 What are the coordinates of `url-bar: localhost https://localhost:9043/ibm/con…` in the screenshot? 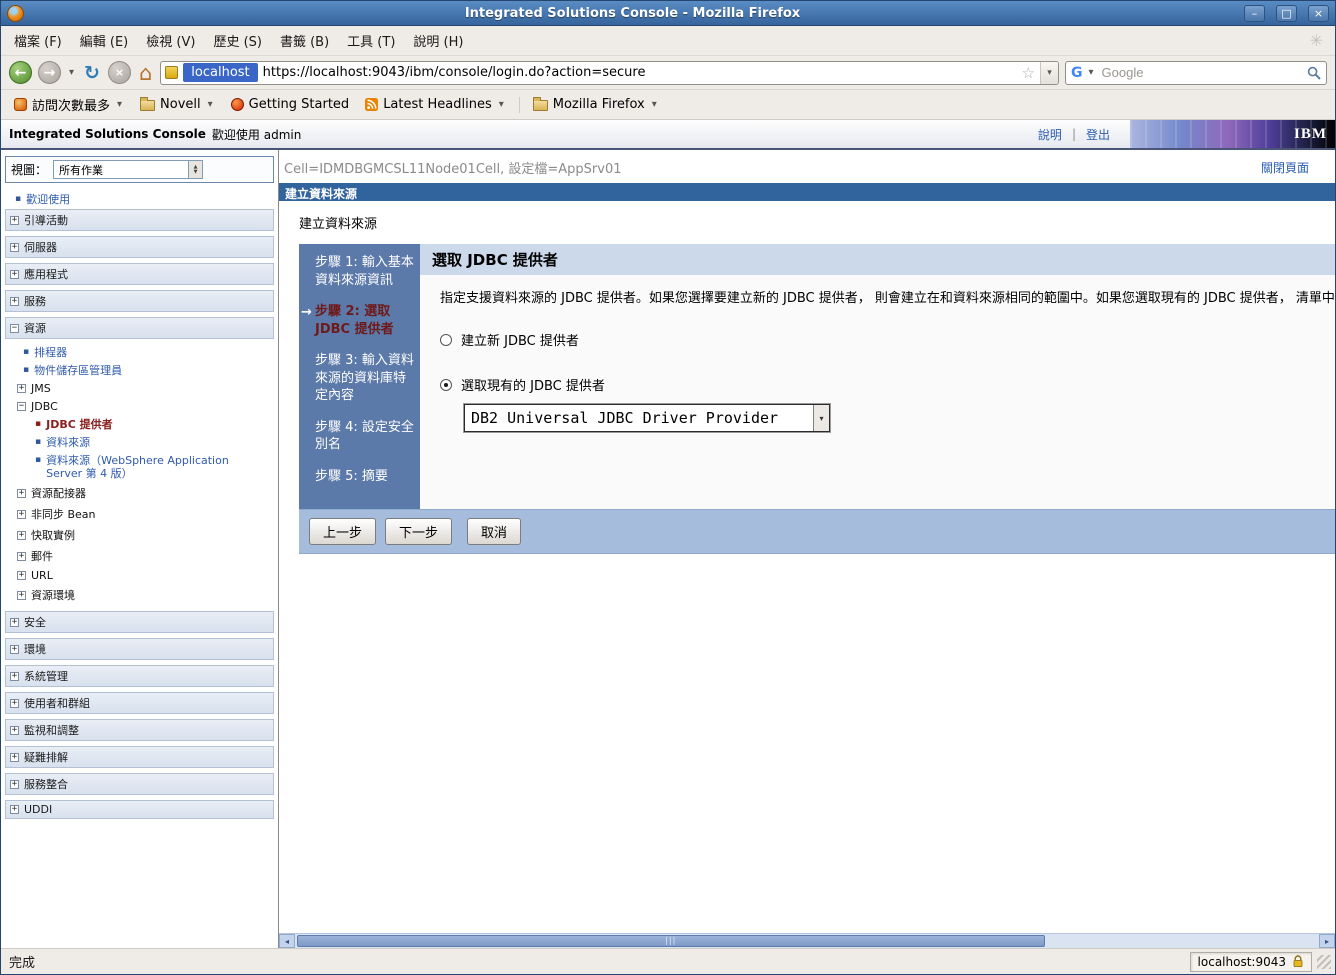 It's located at (609, 72).